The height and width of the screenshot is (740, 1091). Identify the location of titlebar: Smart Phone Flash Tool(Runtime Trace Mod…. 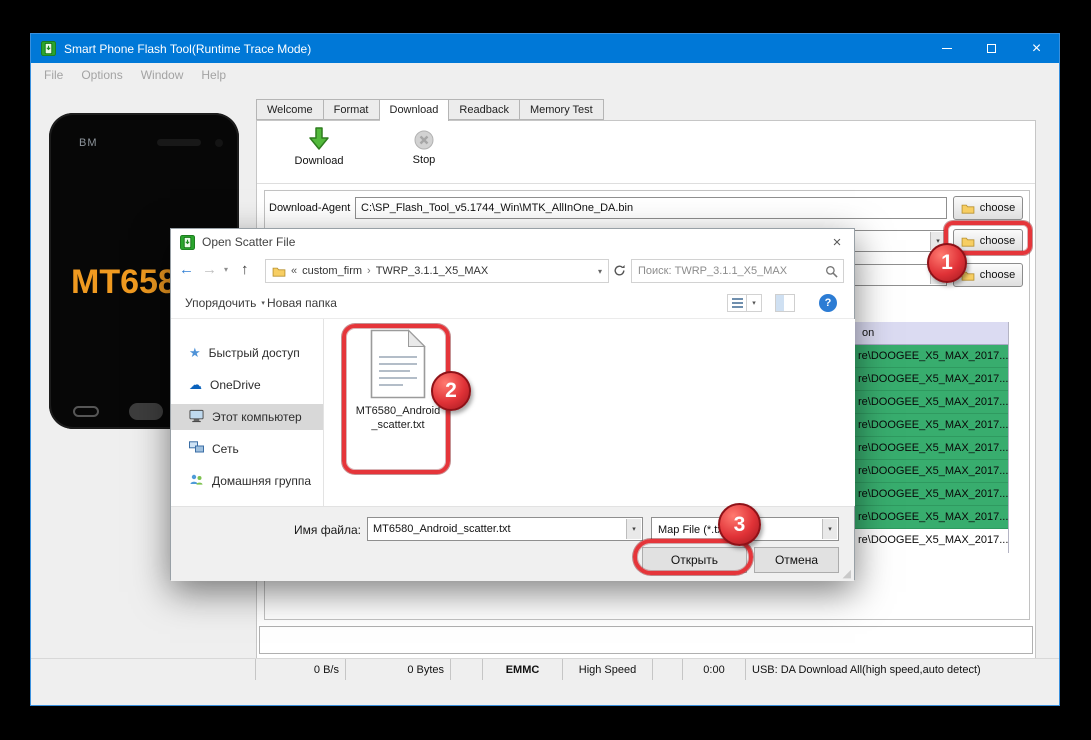
(545, 48).